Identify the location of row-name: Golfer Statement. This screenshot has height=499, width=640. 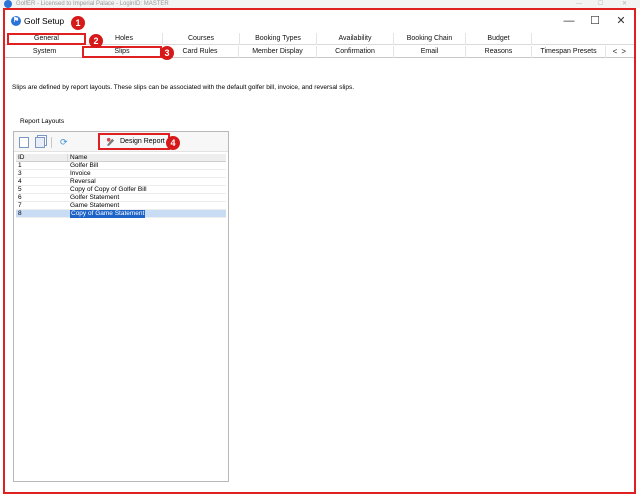
(95, 197).